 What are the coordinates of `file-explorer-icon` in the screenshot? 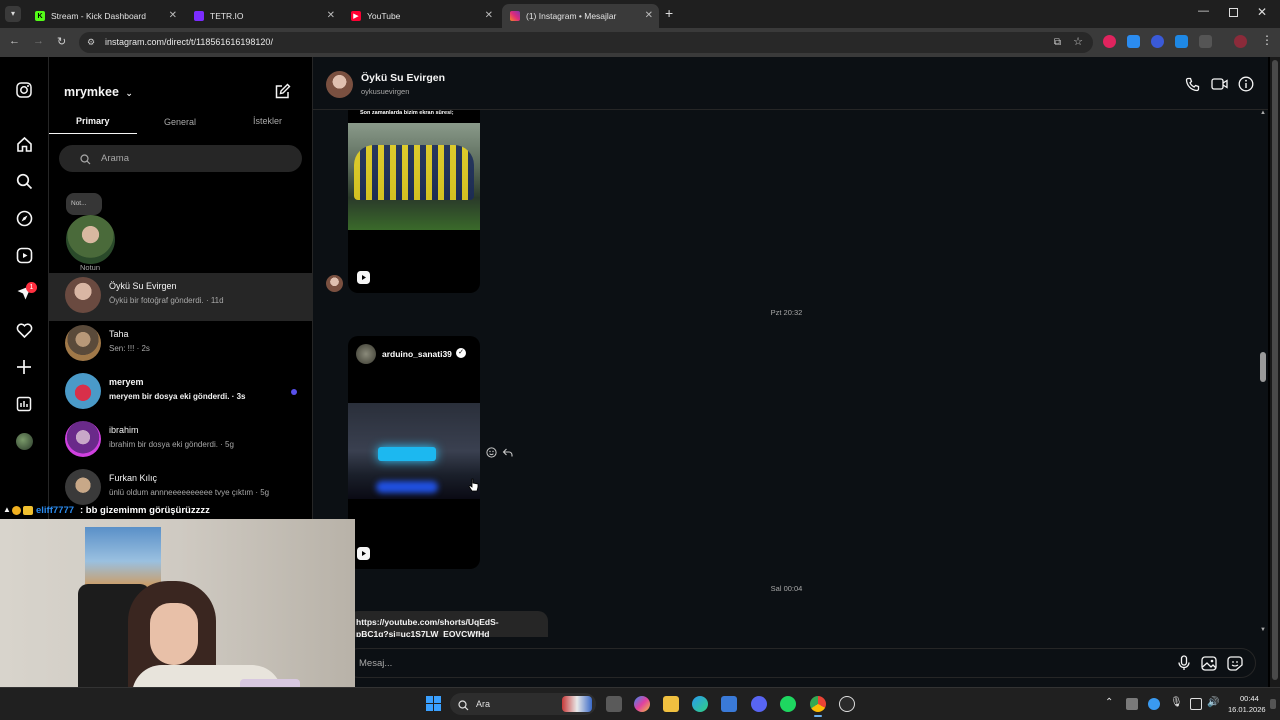 It's located at (671, 704).